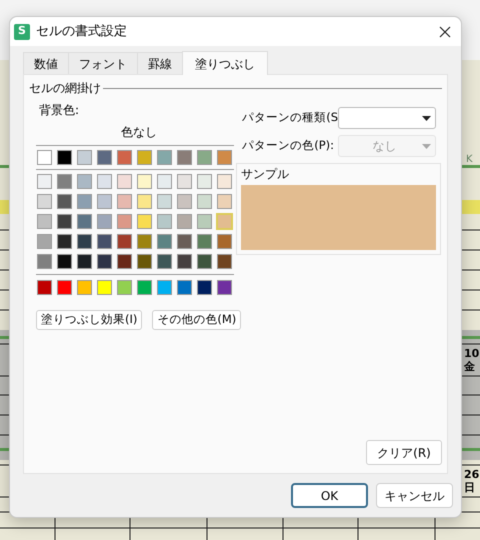  Describe the element at coordinates (404, 452) in the screenshot. I see `clear-button: クリア(R)` at that location.